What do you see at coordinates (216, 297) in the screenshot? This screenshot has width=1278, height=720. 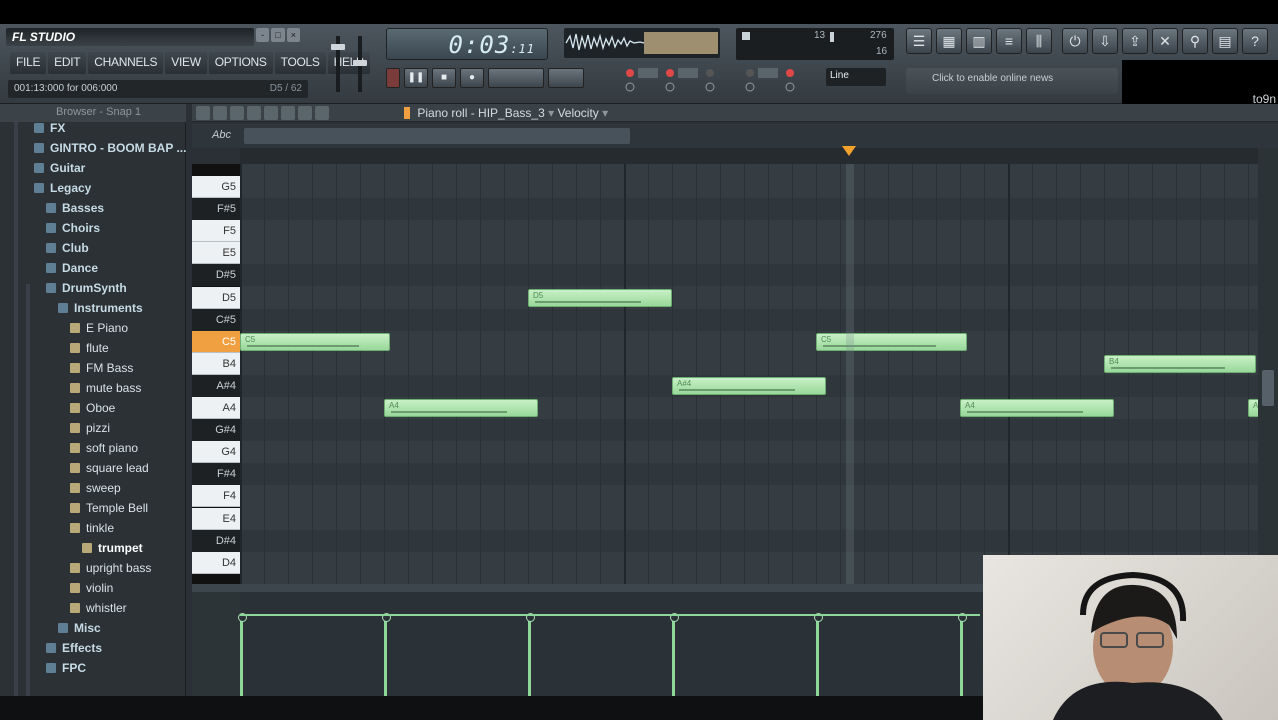 I see `piano-key: D5` at bounding box center [216, 297].